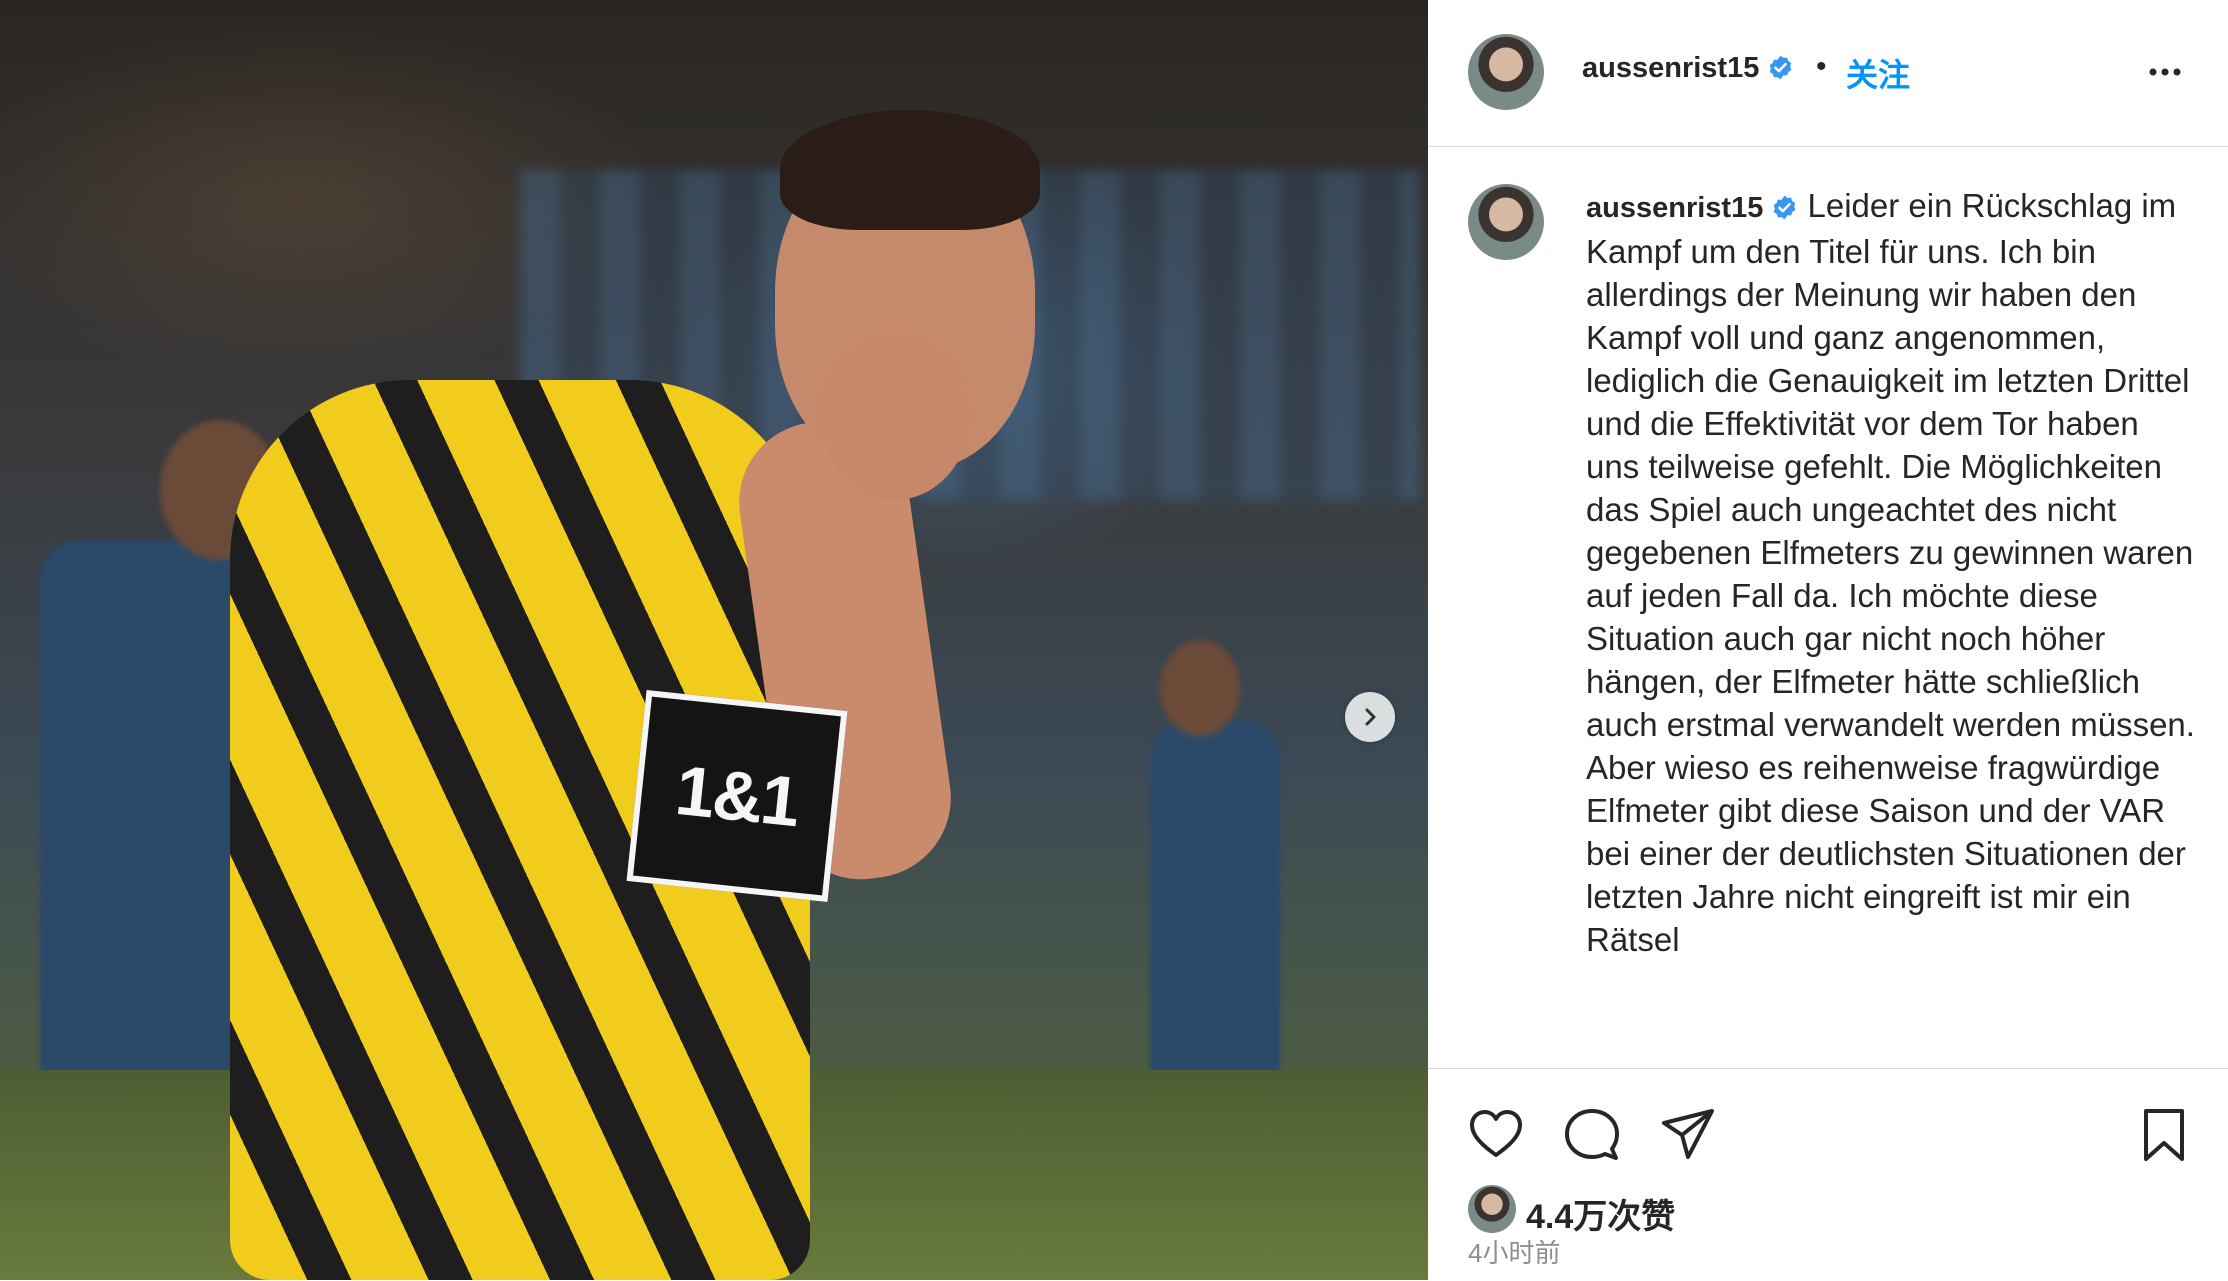 The width and height of the screenshot is (2228, 1281). Describe the element at coordinates (1506, 222) in the screenshot. I see `caption-author-avatar` at that location.